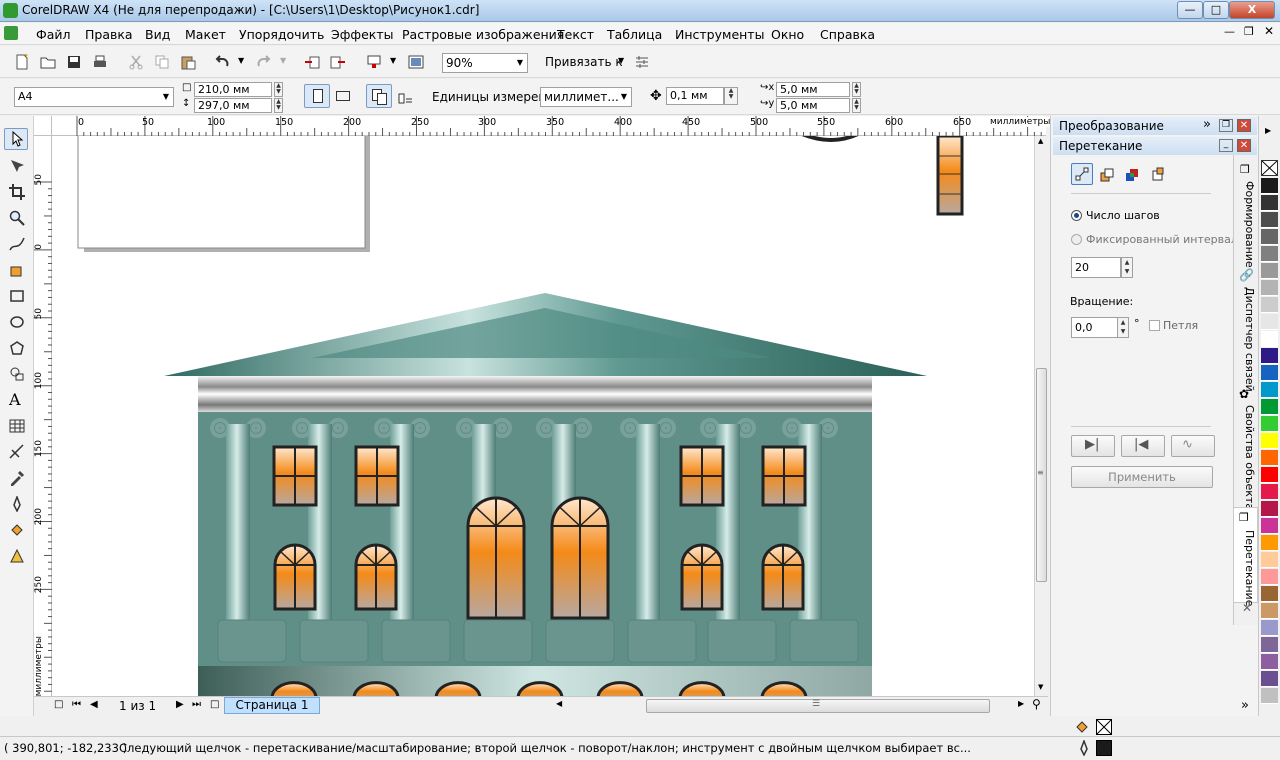 Image resolution: width=1280 pixels, height=760 pixels. I want to click on menu-tools: Инструменты, so click(719, 34).